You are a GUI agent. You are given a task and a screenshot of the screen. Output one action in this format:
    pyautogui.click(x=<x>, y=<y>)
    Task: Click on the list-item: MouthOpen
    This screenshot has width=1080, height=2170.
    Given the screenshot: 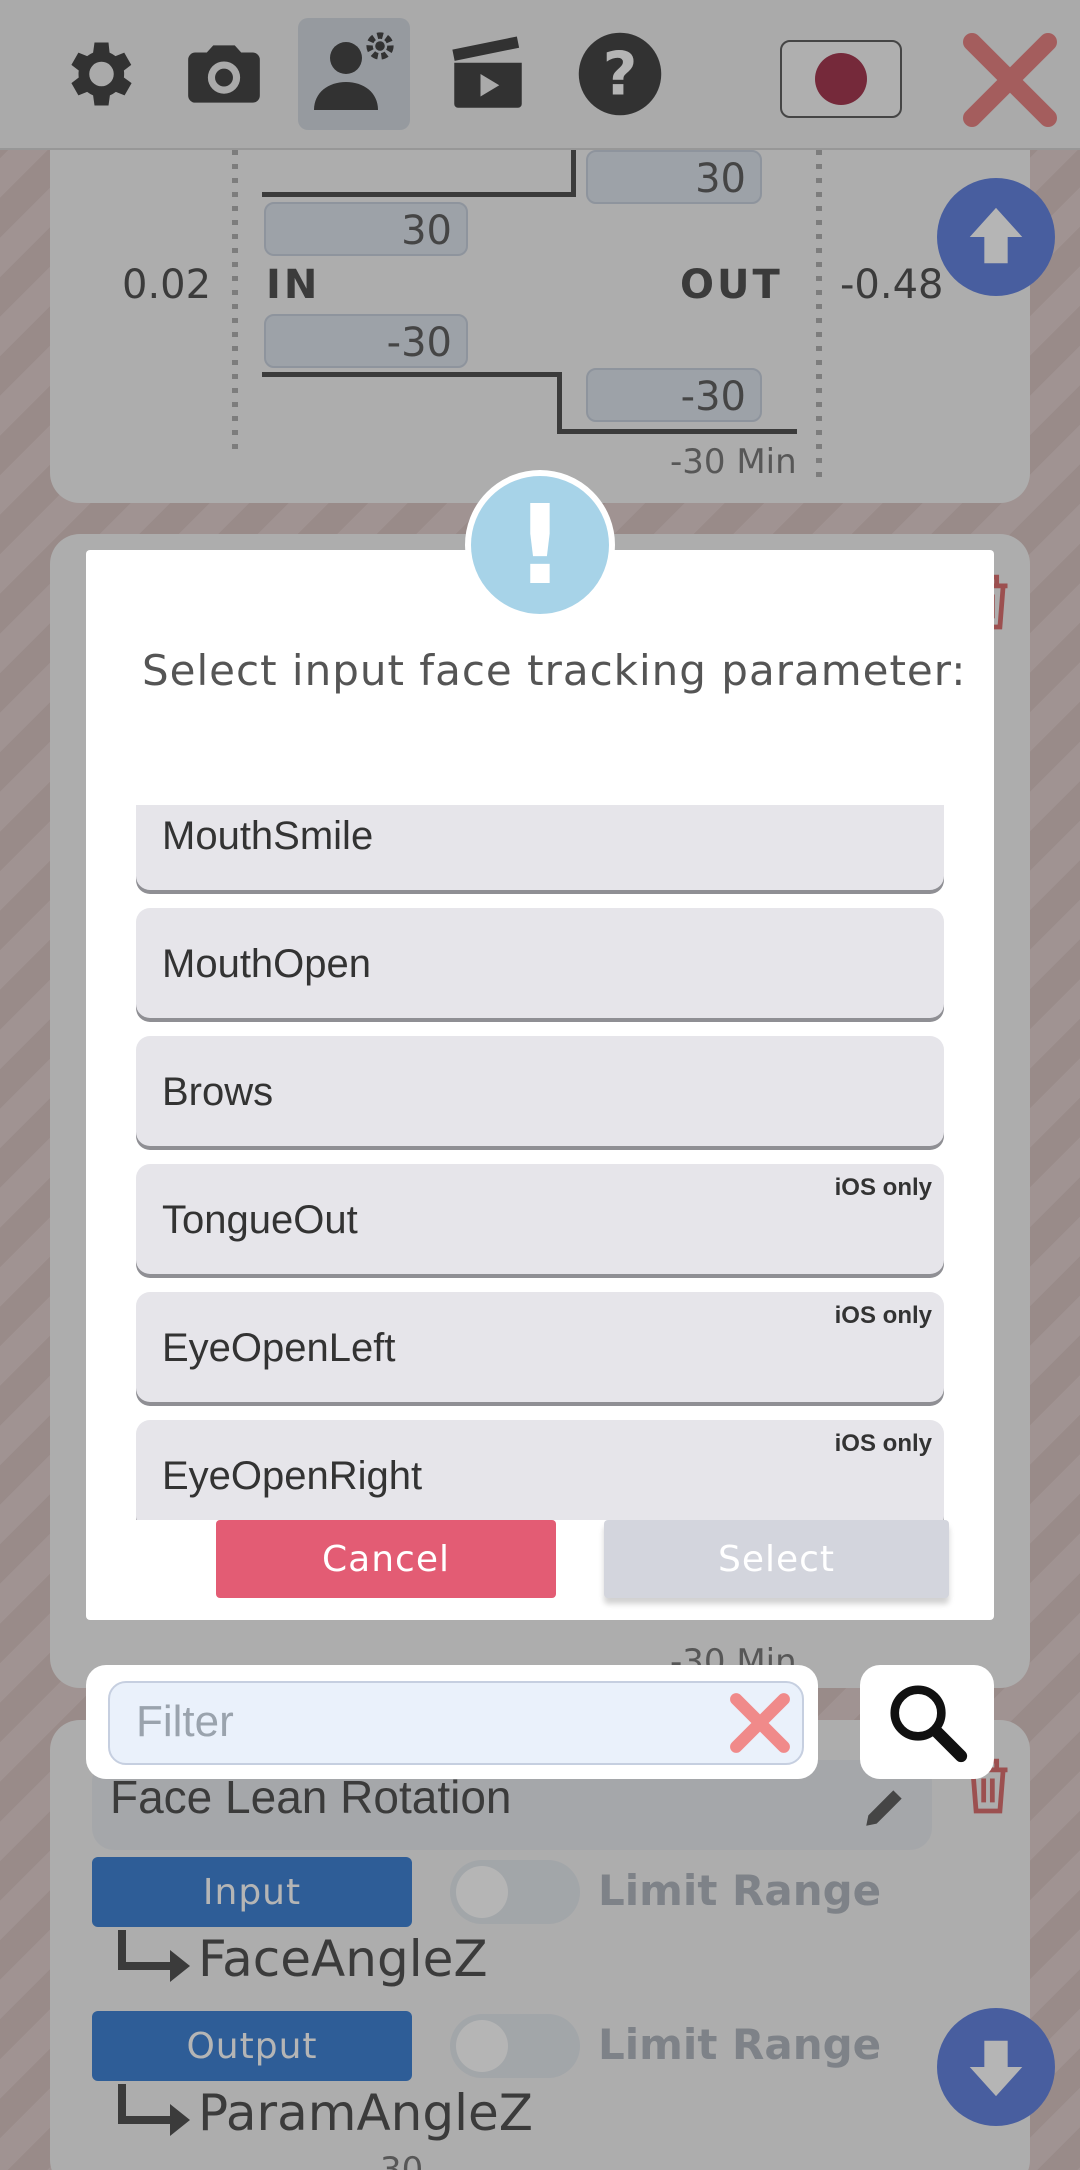 What is the action you would take?
    pyautogui.click(x=540, y=963)
    